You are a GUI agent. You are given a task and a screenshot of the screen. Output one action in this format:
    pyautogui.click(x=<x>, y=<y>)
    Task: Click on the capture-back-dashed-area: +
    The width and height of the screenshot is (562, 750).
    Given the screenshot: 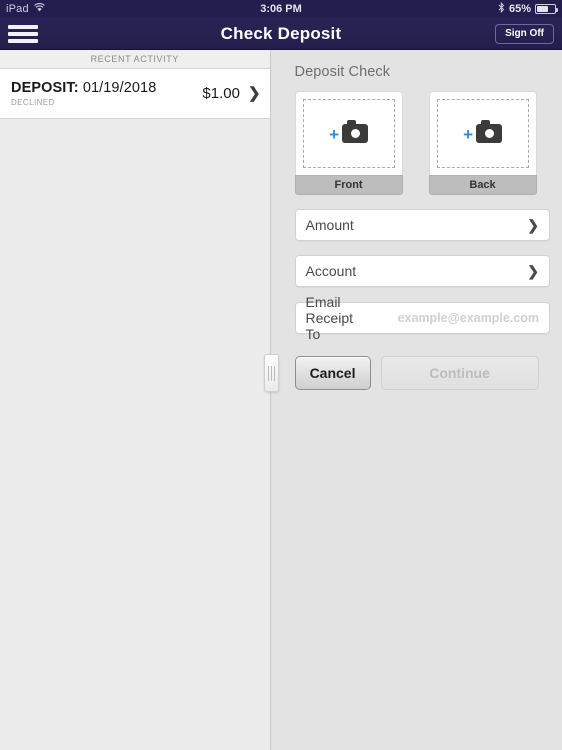 What is the action you would take?
    pyautogui.click(x=482, y=133)
    